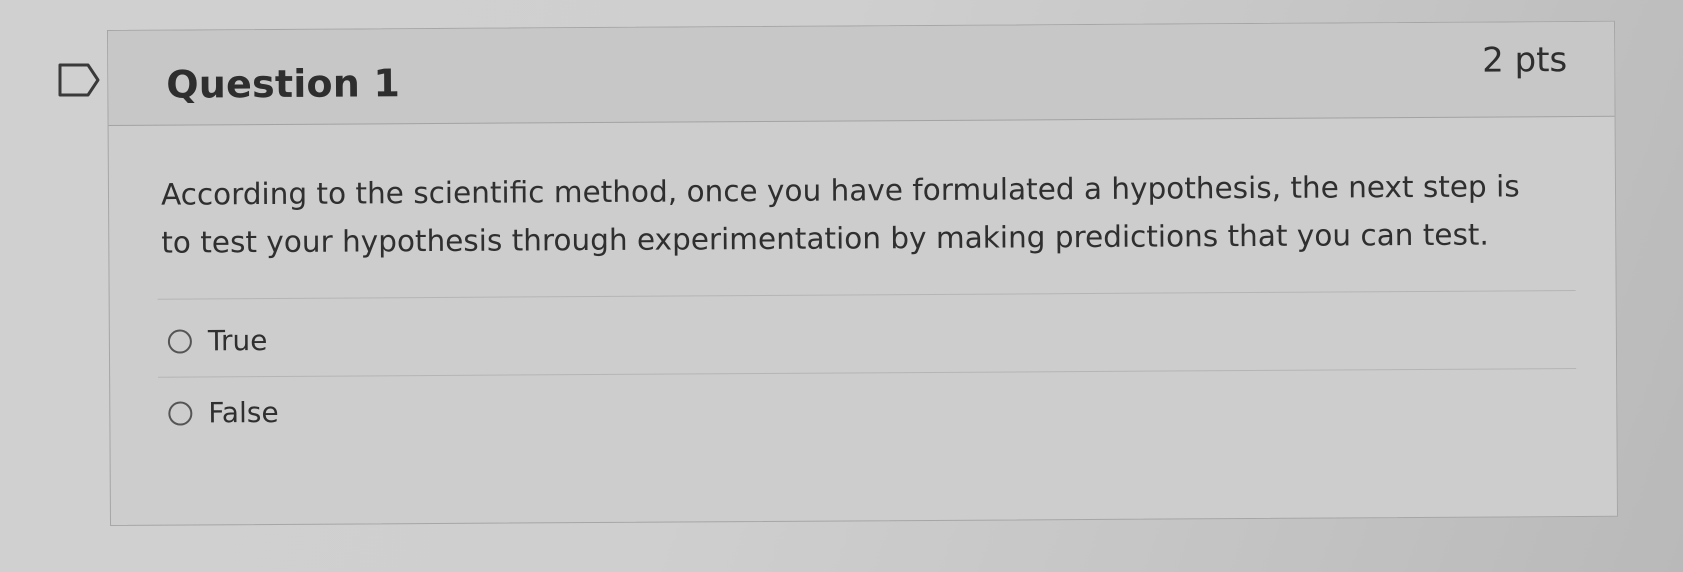 Image resolution: width=1683 pixels, height=572 pixels. I want to click on answer-option-true: True, so click(217, 341).